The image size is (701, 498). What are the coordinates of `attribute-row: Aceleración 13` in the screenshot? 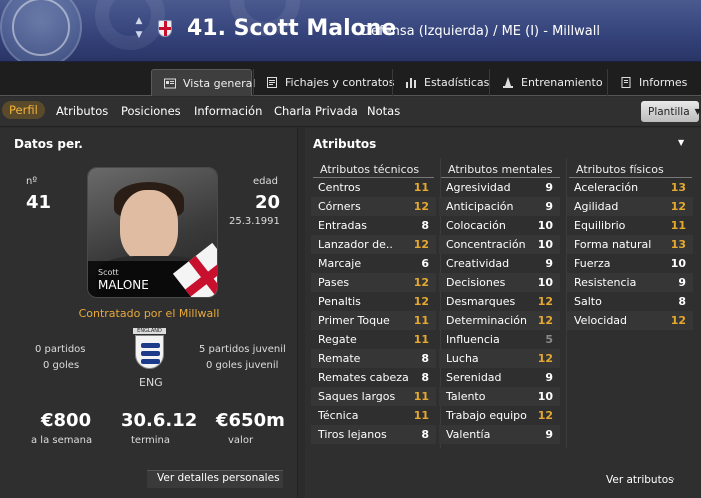 It's located at (630, 187).